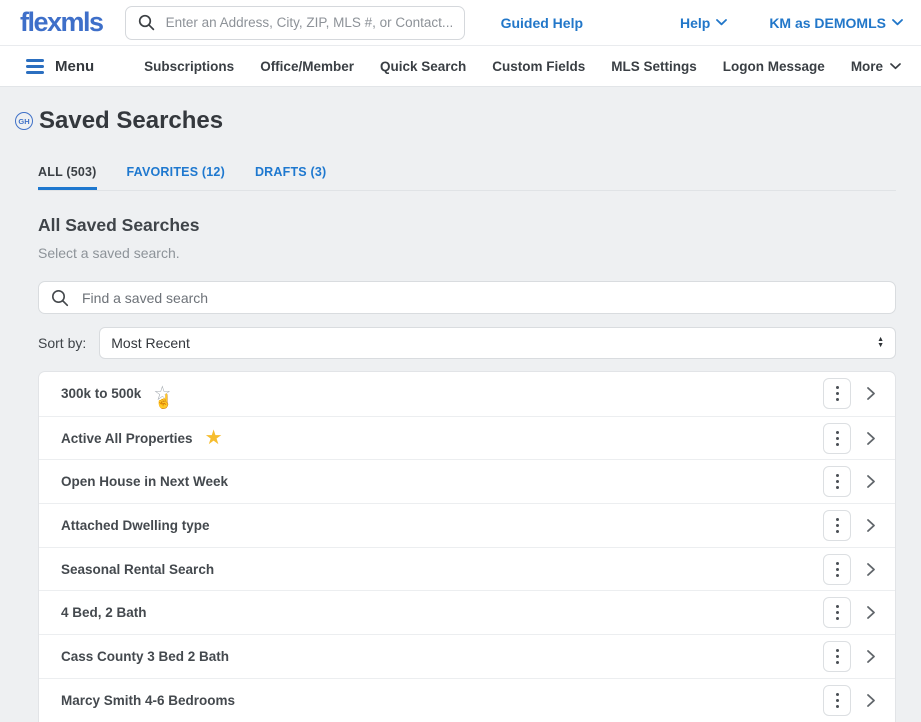 The width and height of the screenshot is (921, 722). I want to click on tab-label: DRAFTS (3), so click(290, 172).